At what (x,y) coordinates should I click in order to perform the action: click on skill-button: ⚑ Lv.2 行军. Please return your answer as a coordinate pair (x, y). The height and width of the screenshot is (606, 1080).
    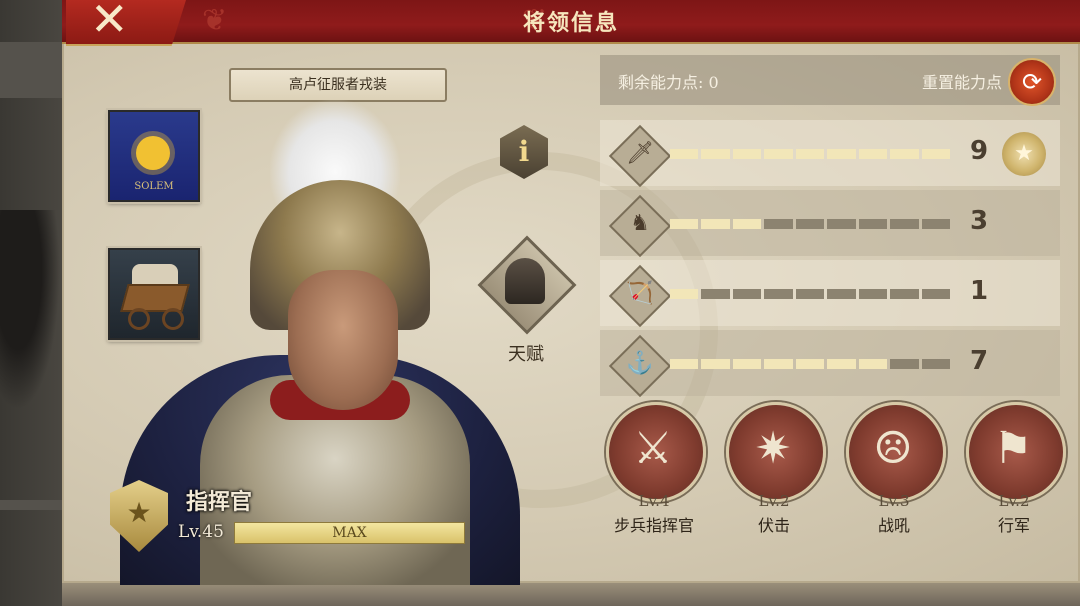
    Looking at the image, I should click on (1015, 470).